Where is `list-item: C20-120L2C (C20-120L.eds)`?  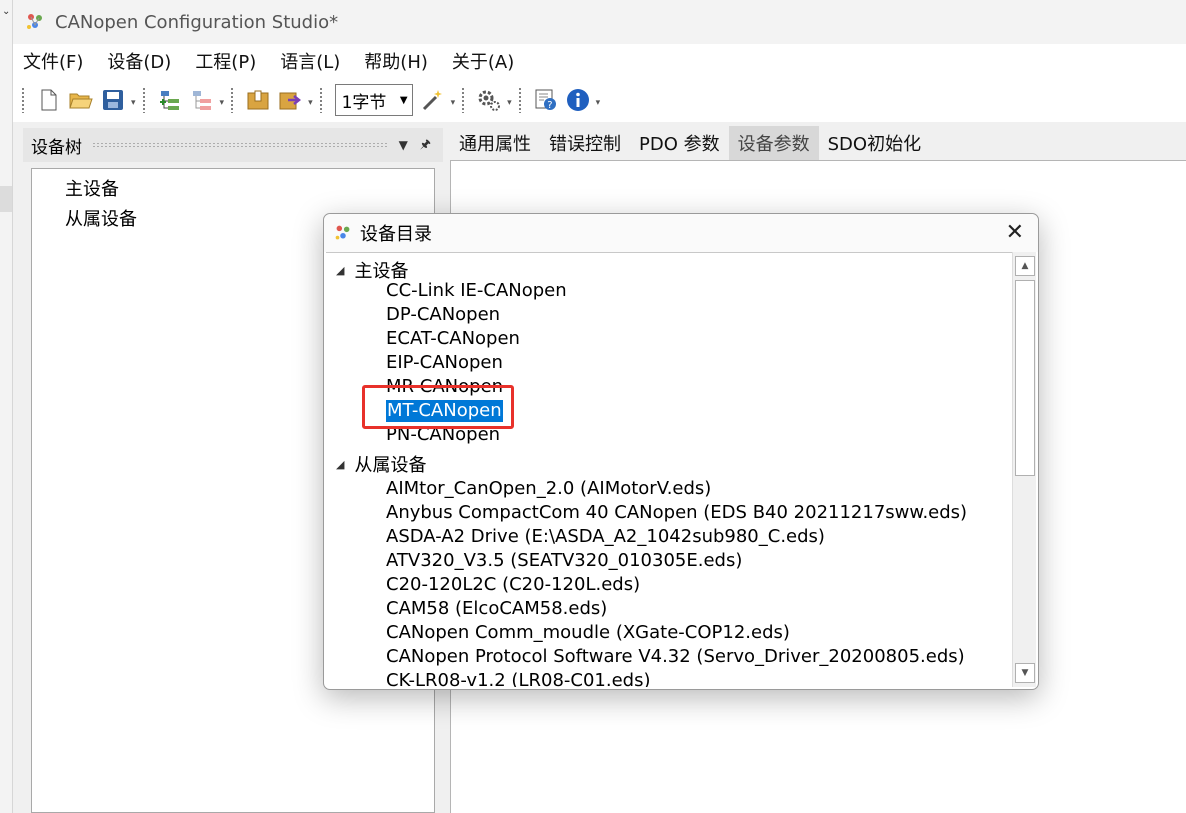
list-item: C20-120L2C (C20-120L.eds) is located at coordinates (513, 585).